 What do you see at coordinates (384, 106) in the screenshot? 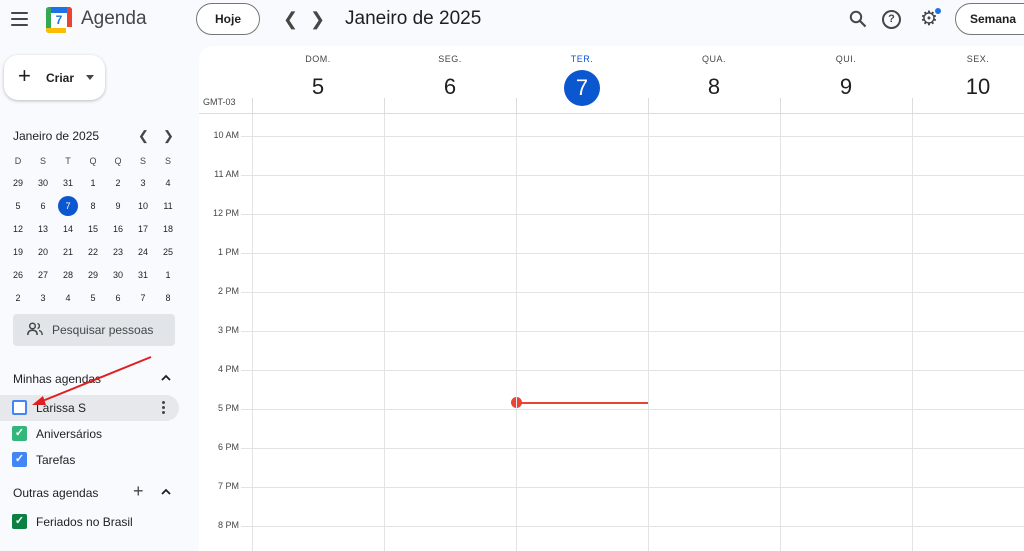
I see `header-column-separator` at bounding box center [384, 106].